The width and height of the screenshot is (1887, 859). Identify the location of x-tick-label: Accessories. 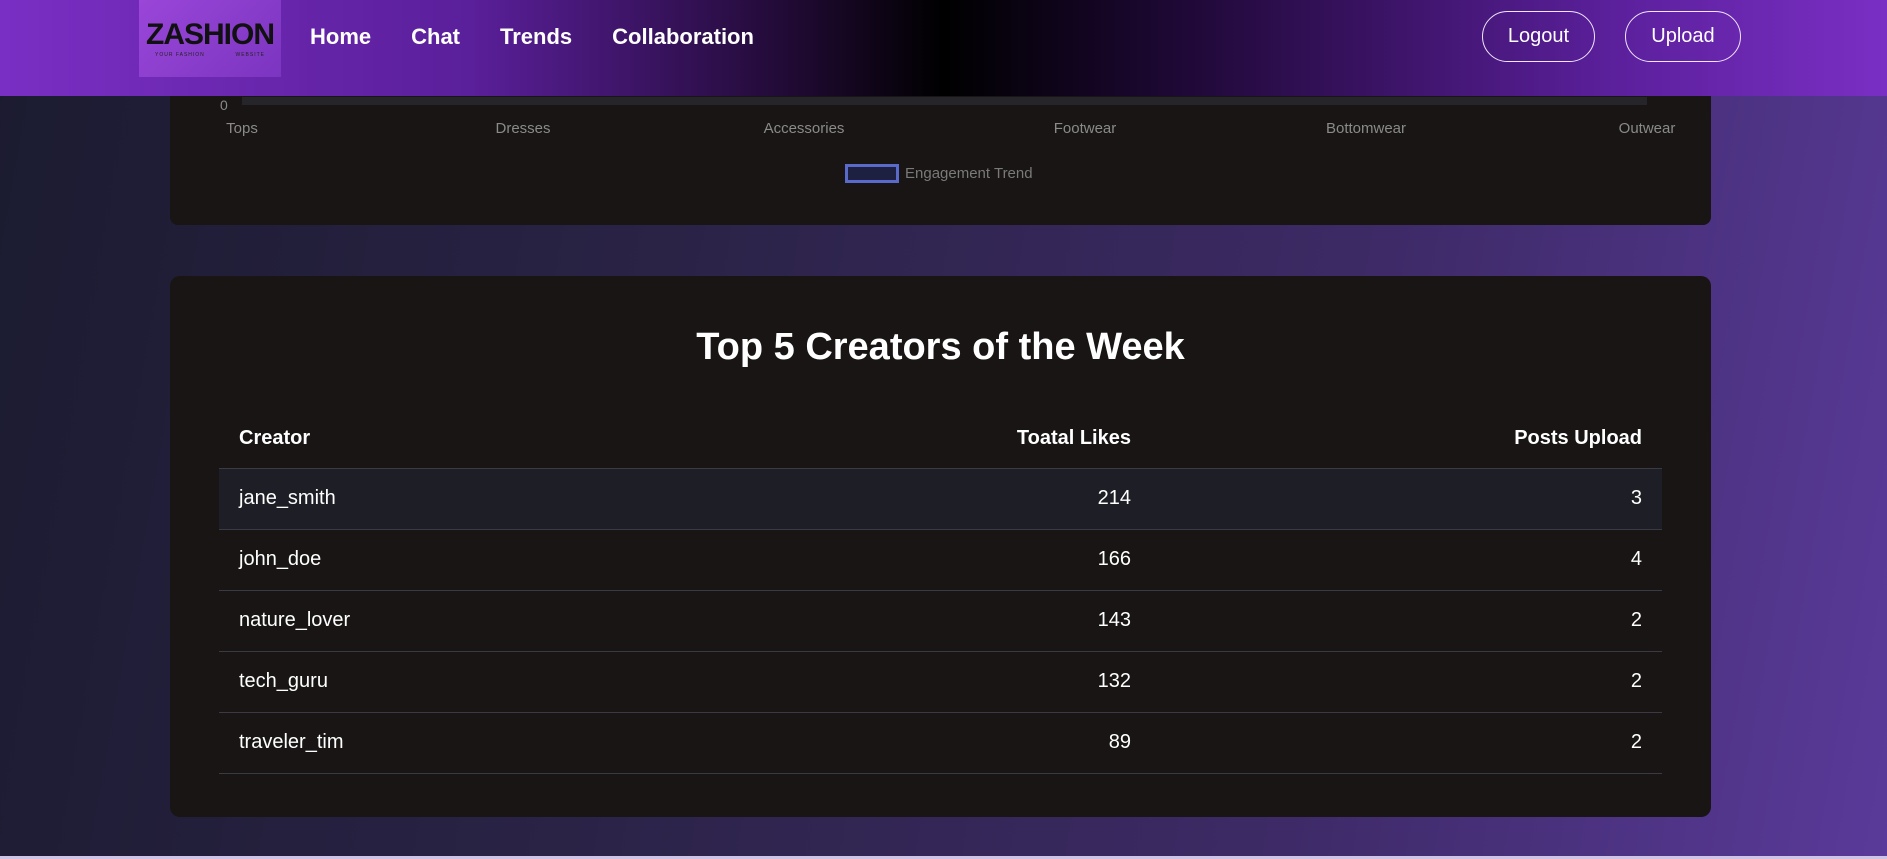
(804, 128).